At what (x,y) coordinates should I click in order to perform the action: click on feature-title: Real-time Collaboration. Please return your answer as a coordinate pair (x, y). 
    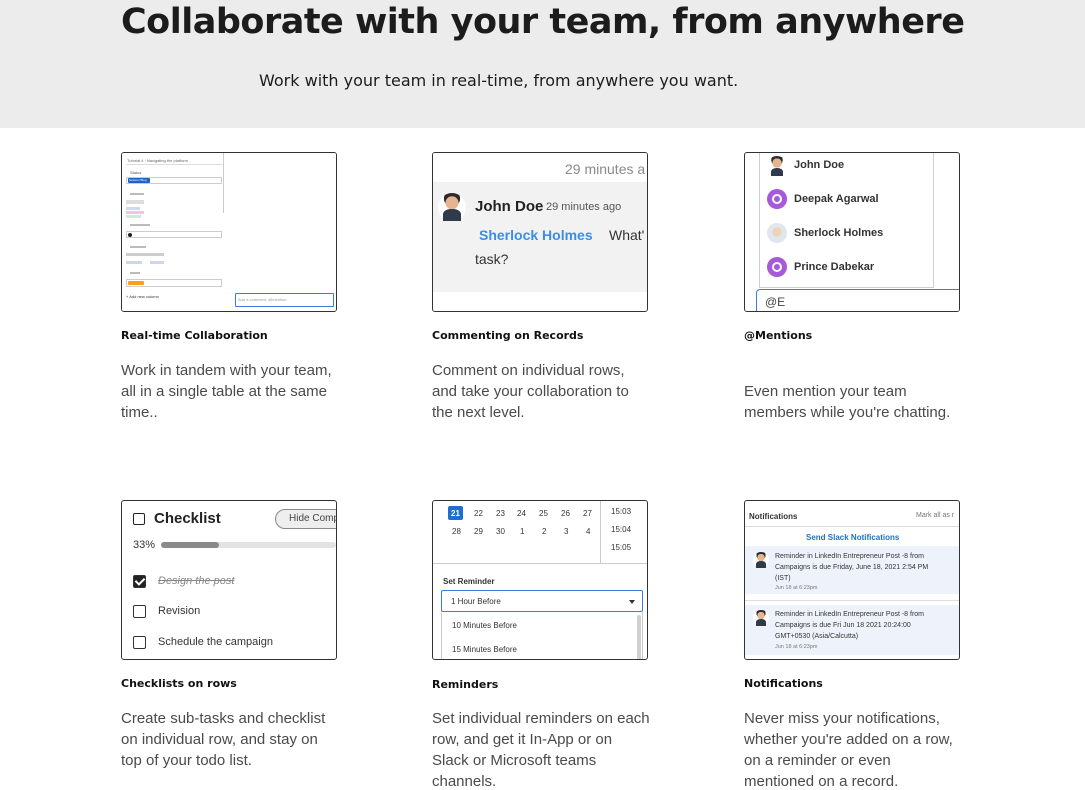
    Looking at the image, I should click on (194, 335).